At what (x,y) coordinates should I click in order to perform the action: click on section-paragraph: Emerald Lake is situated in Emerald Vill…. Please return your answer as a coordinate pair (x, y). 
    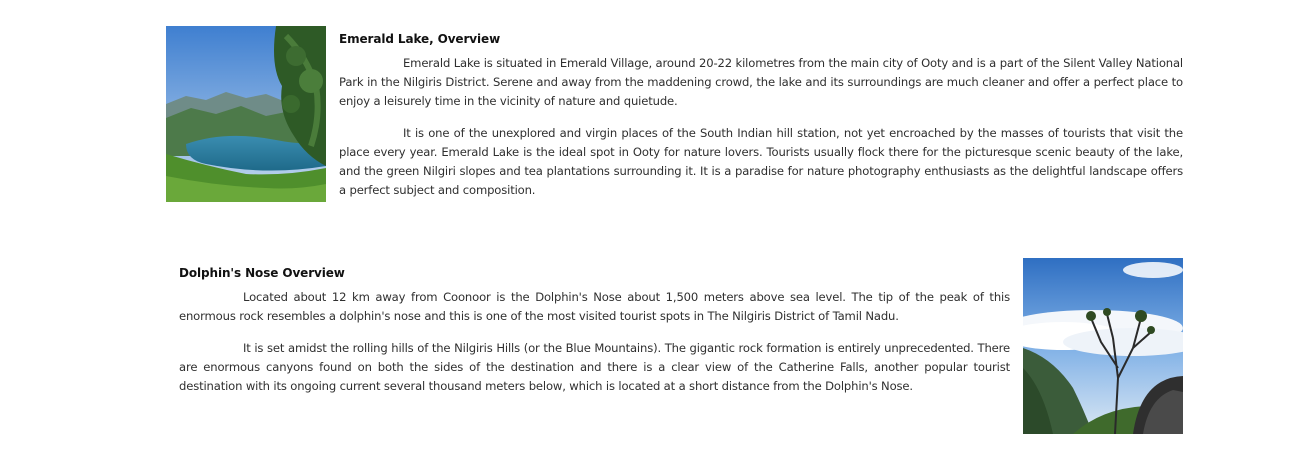
    Looking at the image, I should click on (761, 82).